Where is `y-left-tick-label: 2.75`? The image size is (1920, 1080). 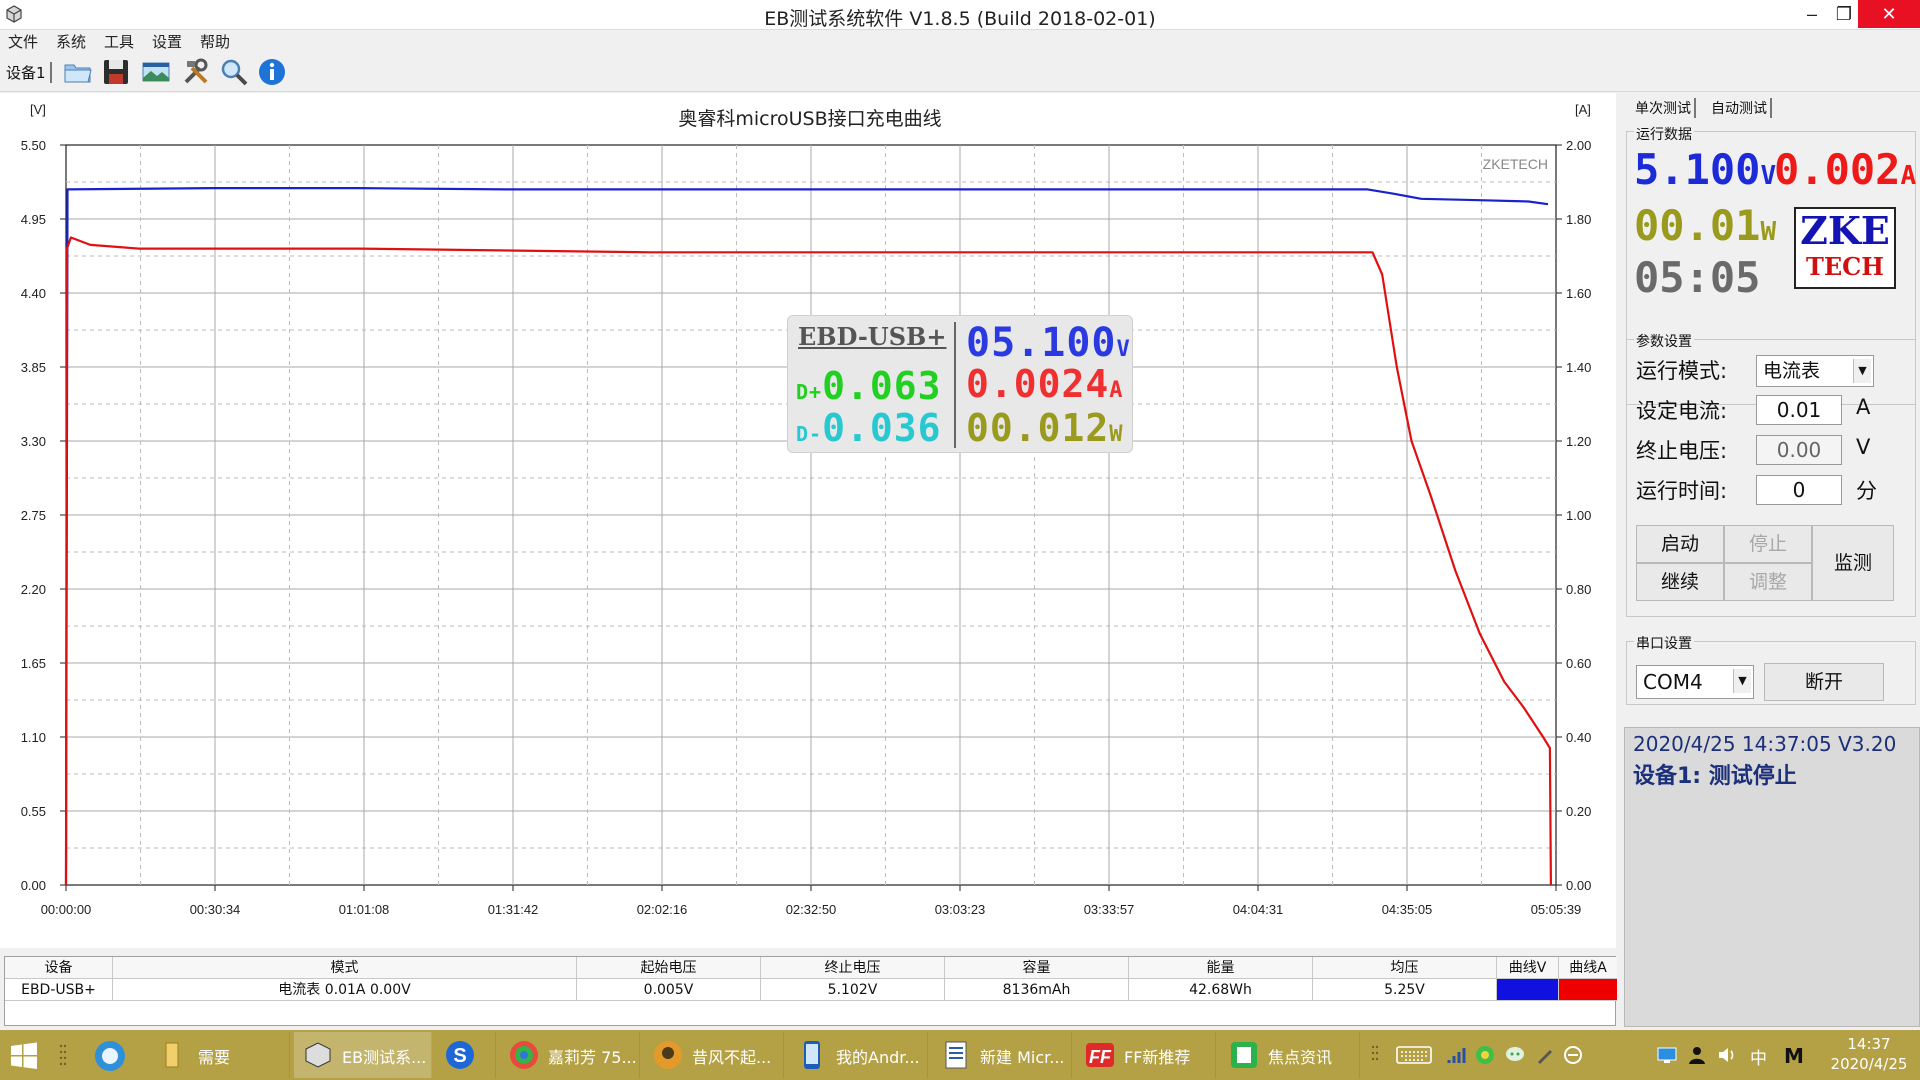 y-left-tick-label: 2.75 is located at coordinates (33, 515).